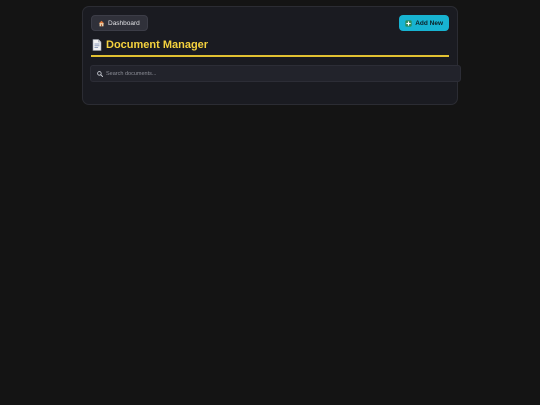  I want to click on add-new-button: Add New, so click(424, 23).